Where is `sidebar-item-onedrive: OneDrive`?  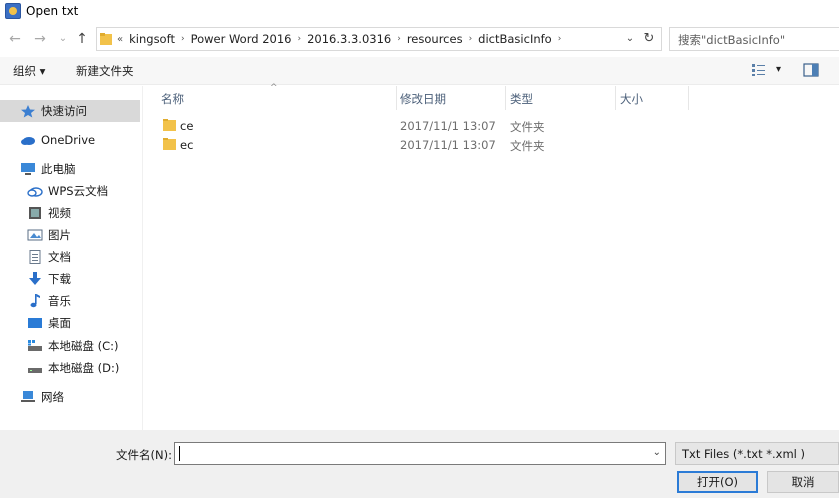 sidebar-item-onedrive: OneDrive is located at coordinates (70, 140).